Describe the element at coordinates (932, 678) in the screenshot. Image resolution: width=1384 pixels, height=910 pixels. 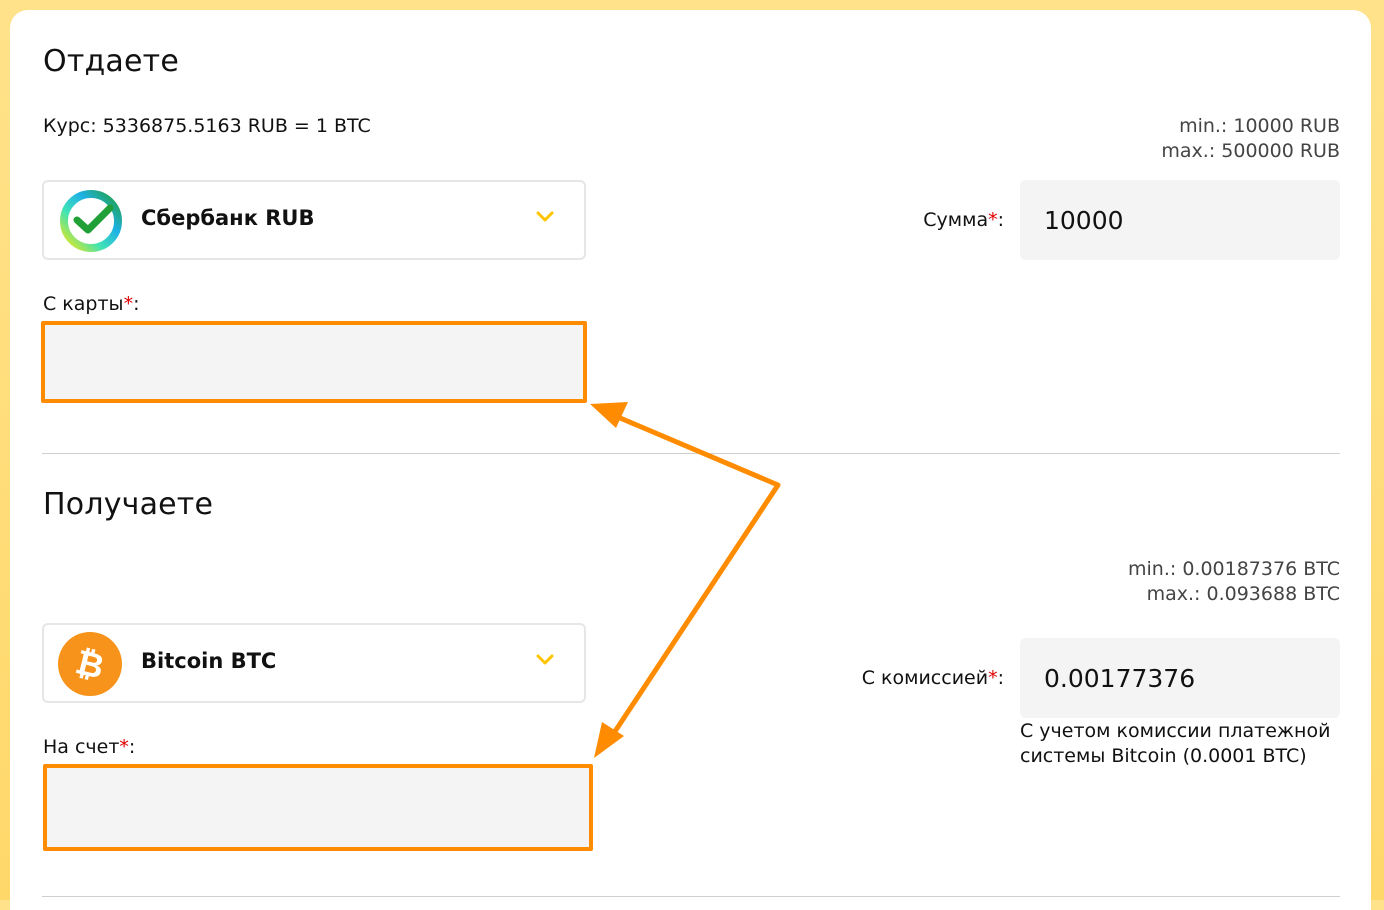
I see `fee-label: С комиссией*:` at that location.